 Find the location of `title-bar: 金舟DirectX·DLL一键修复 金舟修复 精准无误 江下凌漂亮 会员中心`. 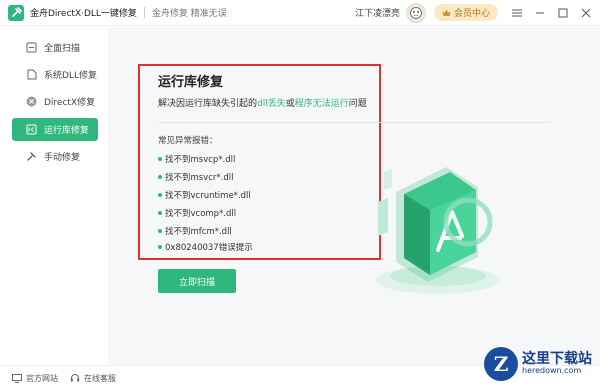

title-bar: 金舟DirectX·DLL一键修复 金舟修复 精准无误 江下凌漂亮 会员中心 is located at coordinates (300, 13).